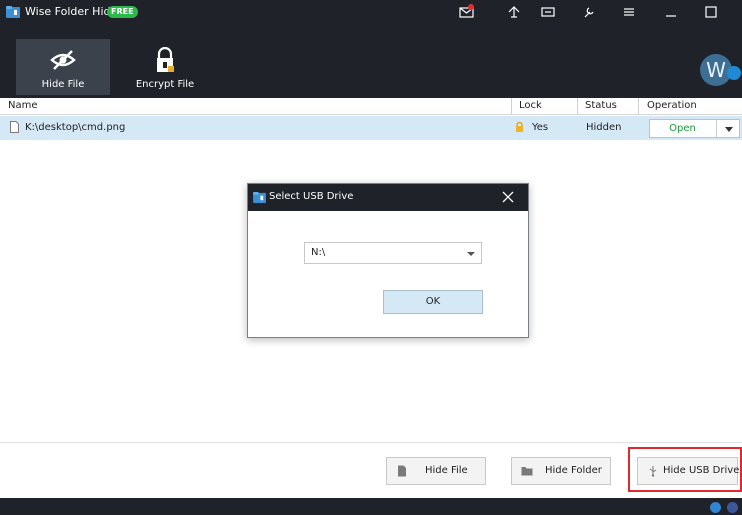 The image size is (742, 515). I want to click on split-divider, so click(716, 128).